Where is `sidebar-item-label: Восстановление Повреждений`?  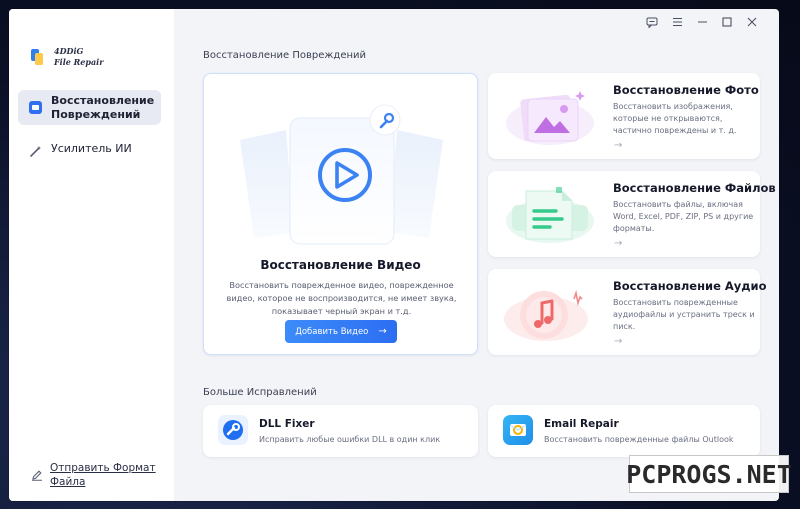 sidebar-item-label: Восстановление Повреждений is located at coordinates (103, 107).